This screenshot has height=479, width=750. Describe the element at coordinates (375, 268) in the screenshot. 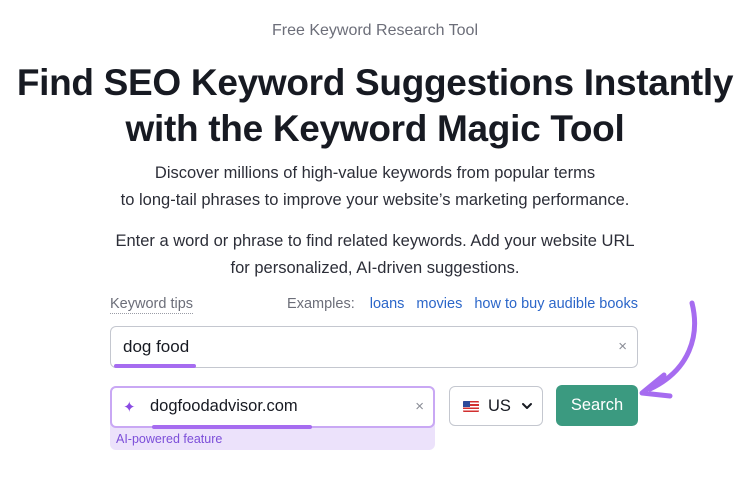

I see `instructions-line-2: for personalized, AI-driven suggestions.` at that location.